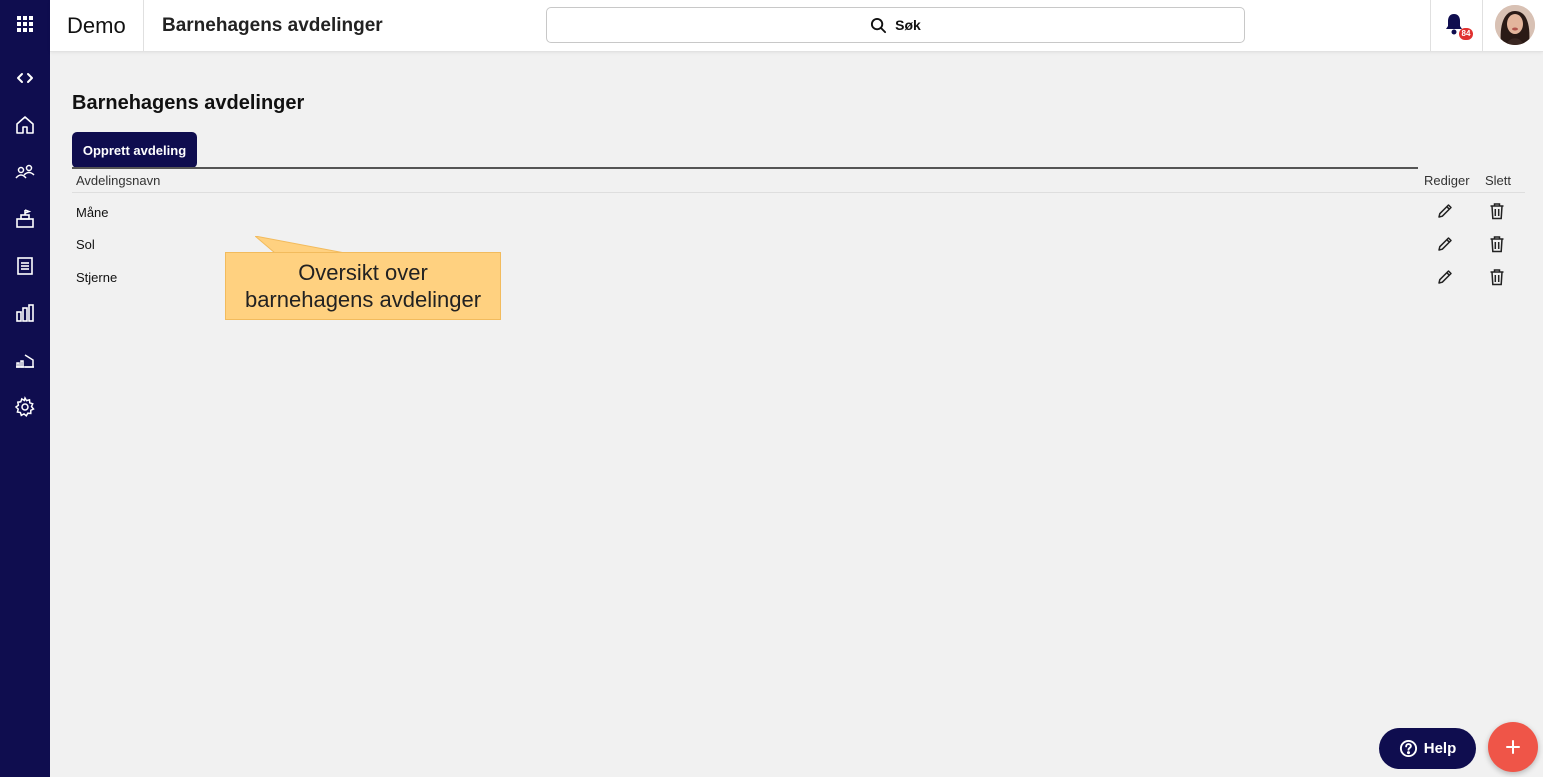 This screenshot has width=1543, height=777. What do you see at coordinates (1440, 748) in the screenshot?
I see `help-label: Help` at bounding box center [1440, 748].